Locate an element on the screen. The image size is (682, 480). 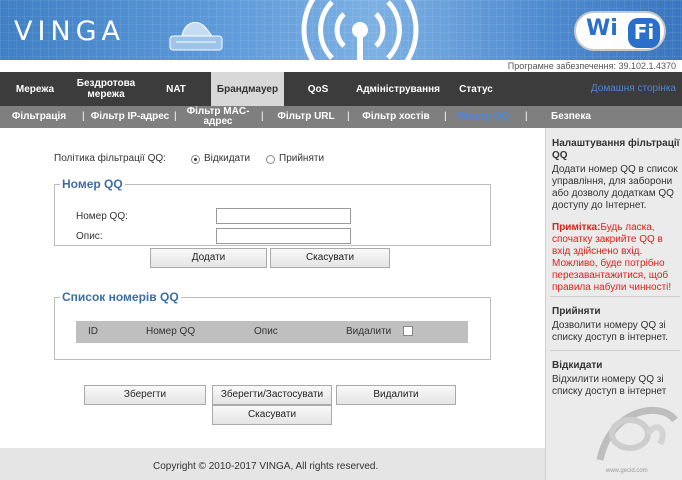
nav-item-nat: NAT is located at coordinates (176, 89).